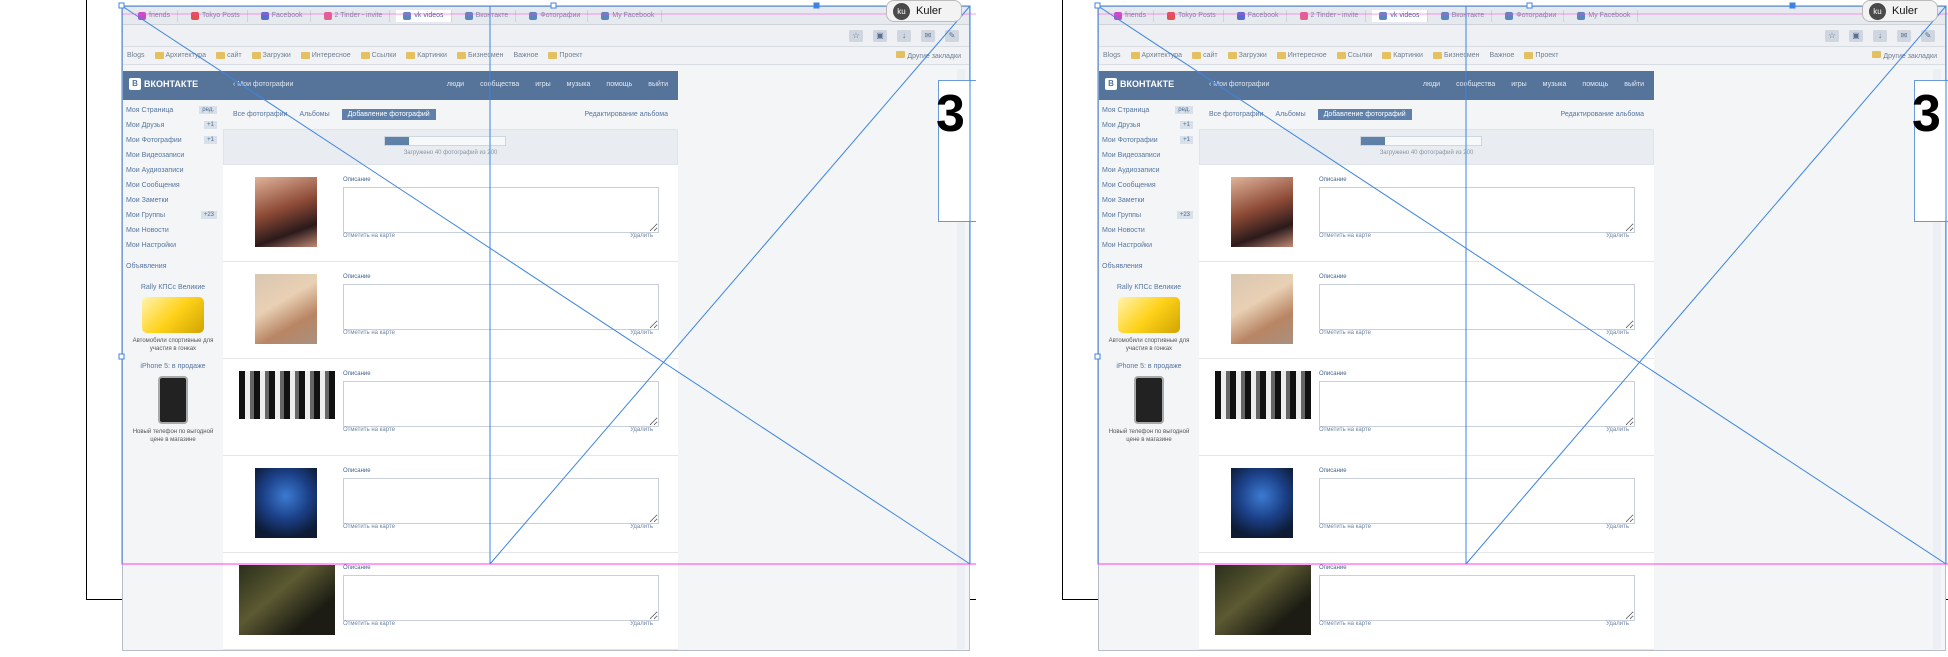 The height and width of the screenshot is (657, 1948). I want to click on sidebar-badge: +23, so click(1184, 215).